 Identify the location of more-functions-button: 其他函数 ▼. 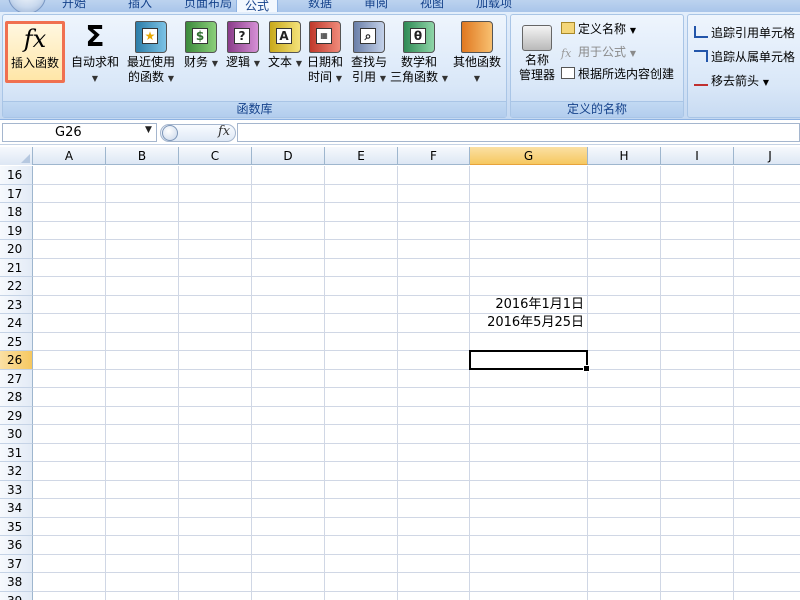
(477, 53).